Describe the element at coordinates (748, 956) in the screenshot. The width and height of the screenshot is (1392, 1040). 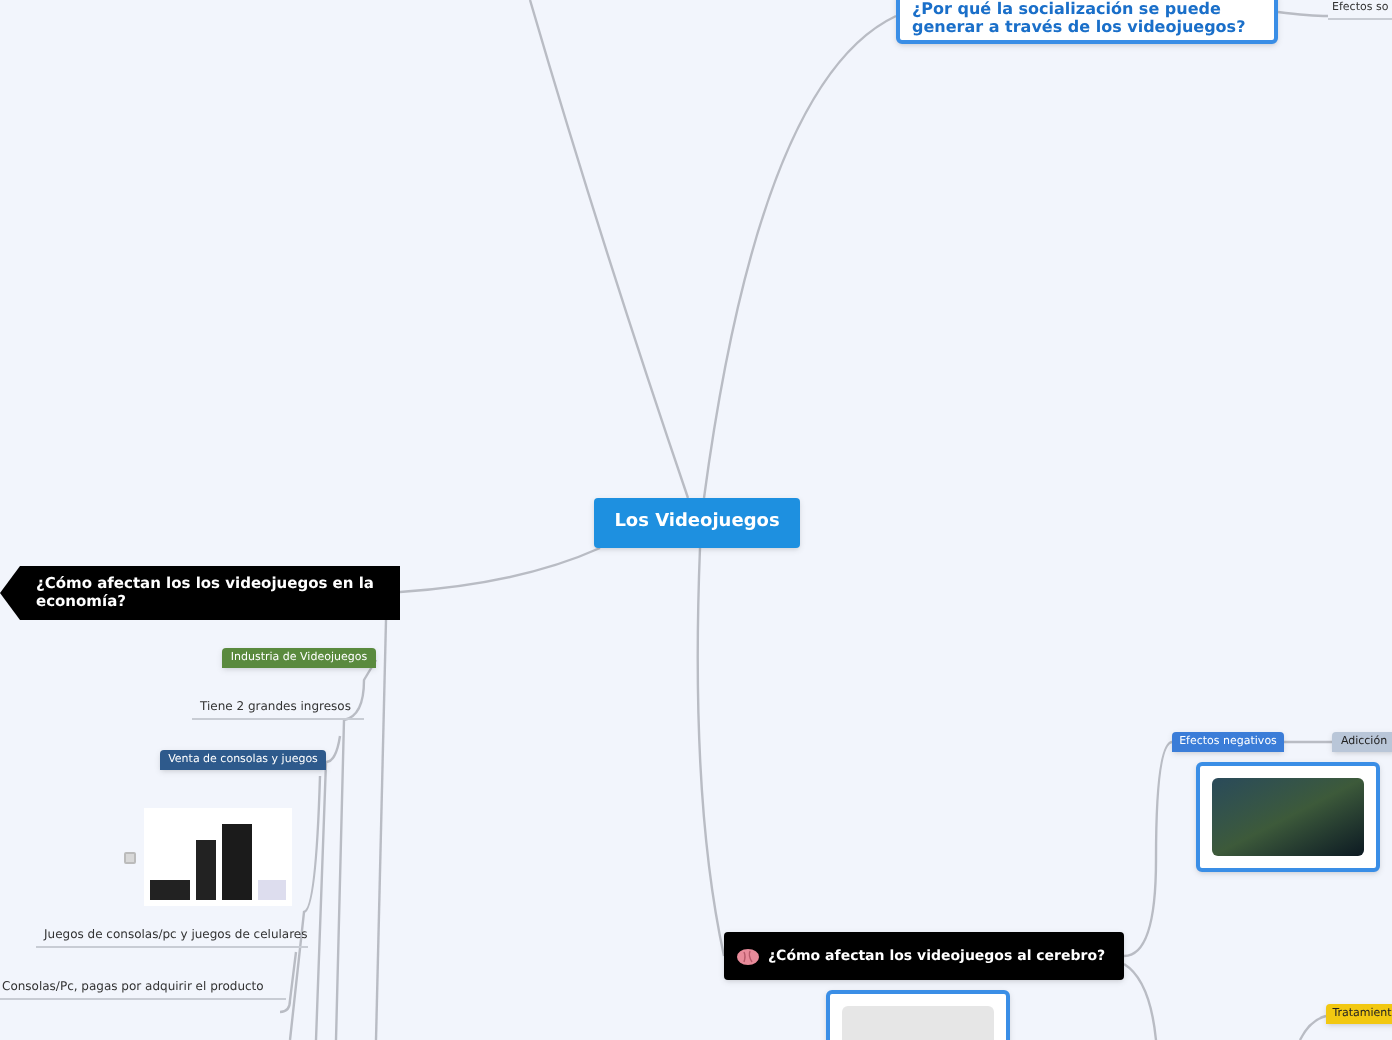
I see `brain-icon` at that location.